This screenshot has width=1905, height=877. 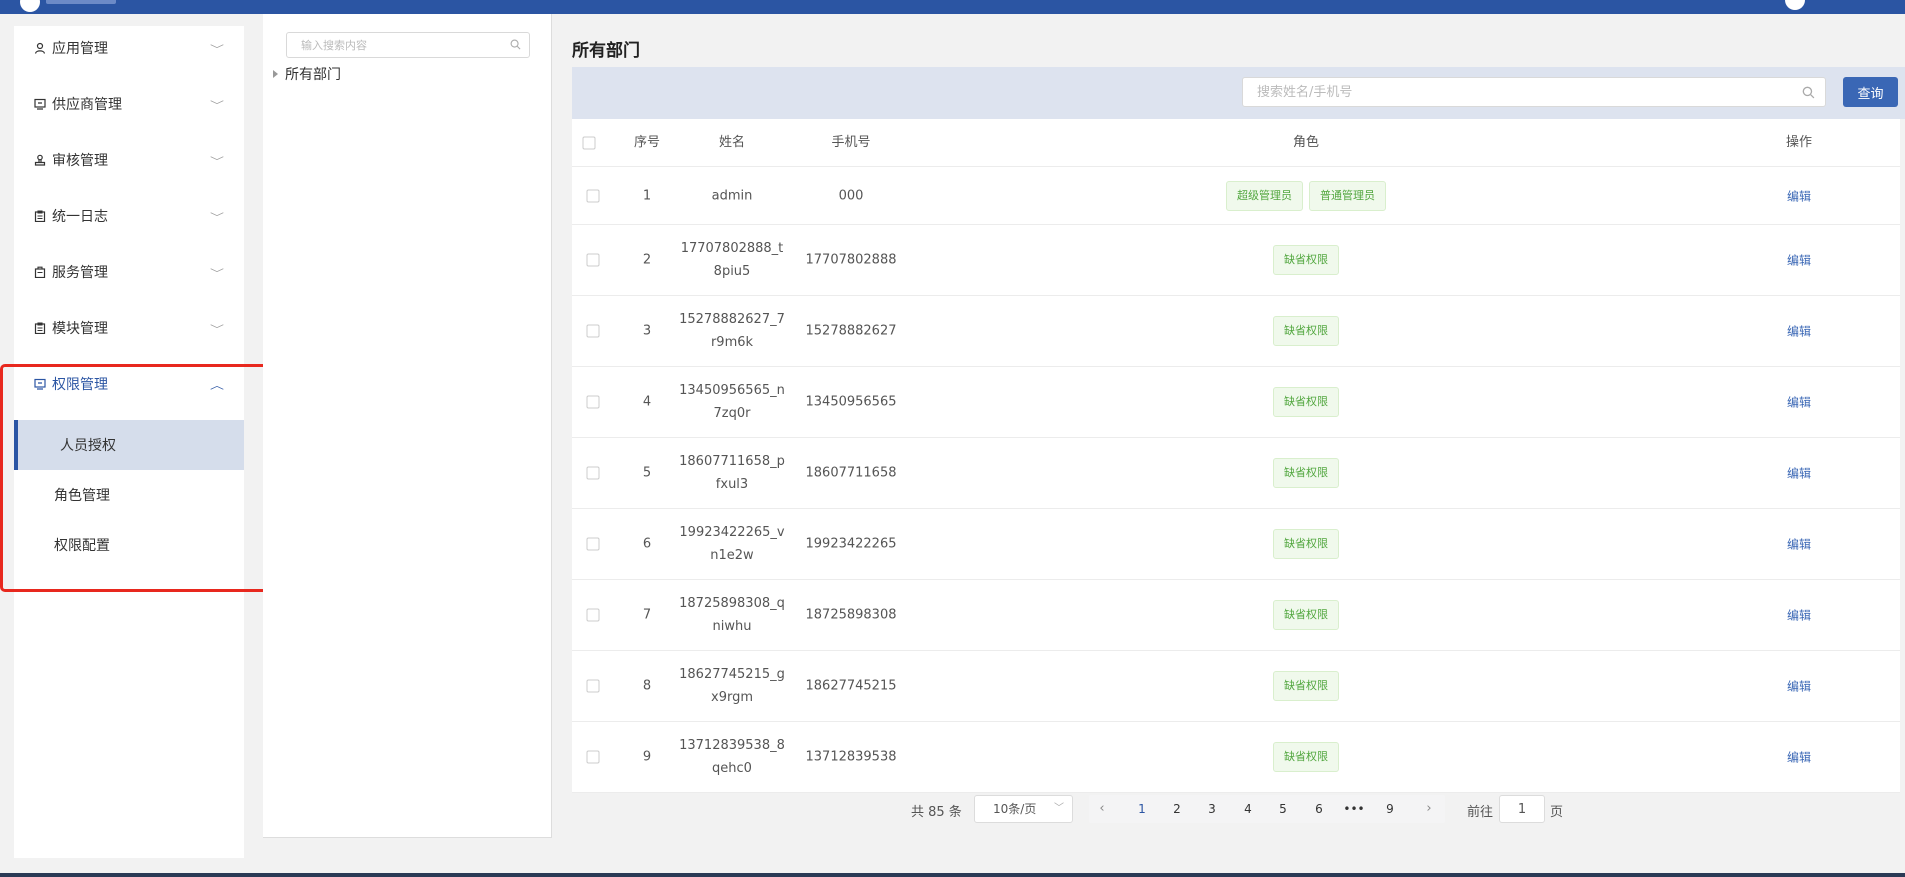 I want to click on row-phone: 13712839538, so click(x=851, y=757).